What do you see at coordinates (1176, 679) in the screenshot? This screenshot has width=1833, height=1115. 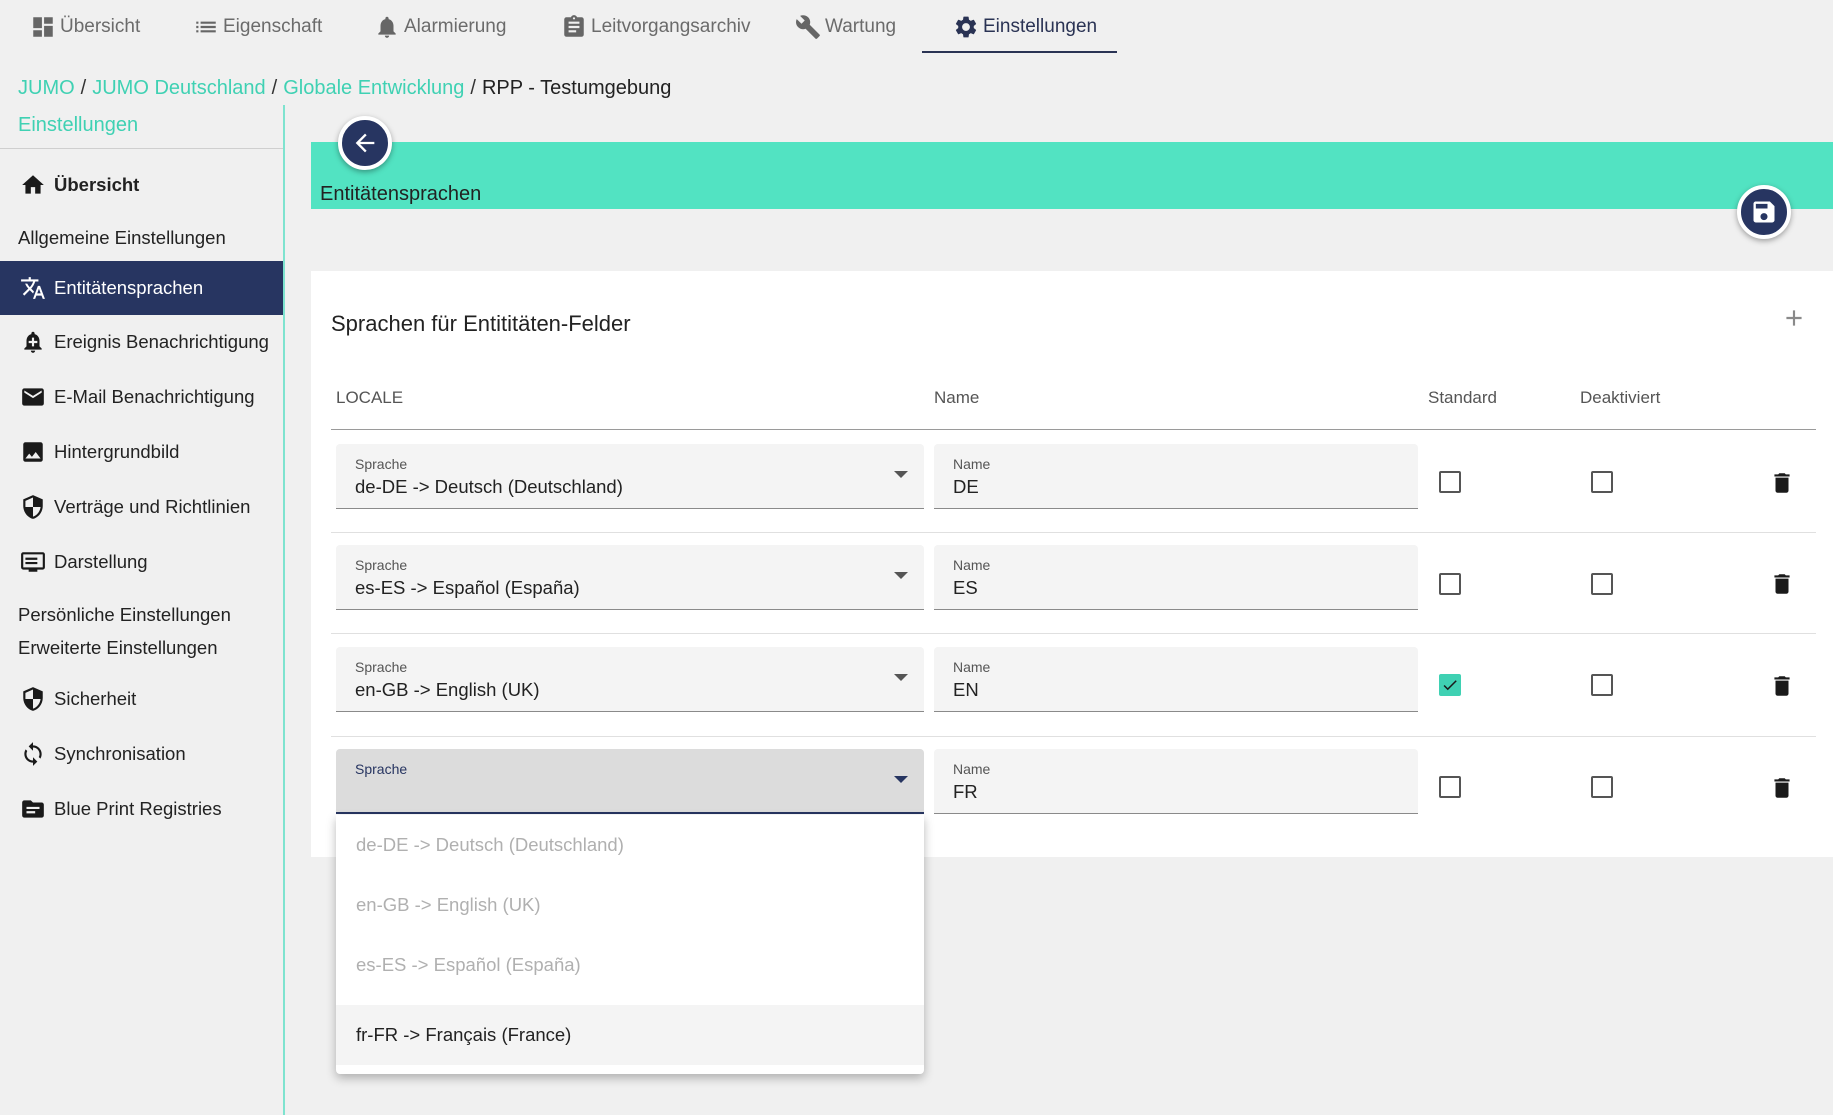 I see `name-input: Name EN` at bounding box center [1176, 679].